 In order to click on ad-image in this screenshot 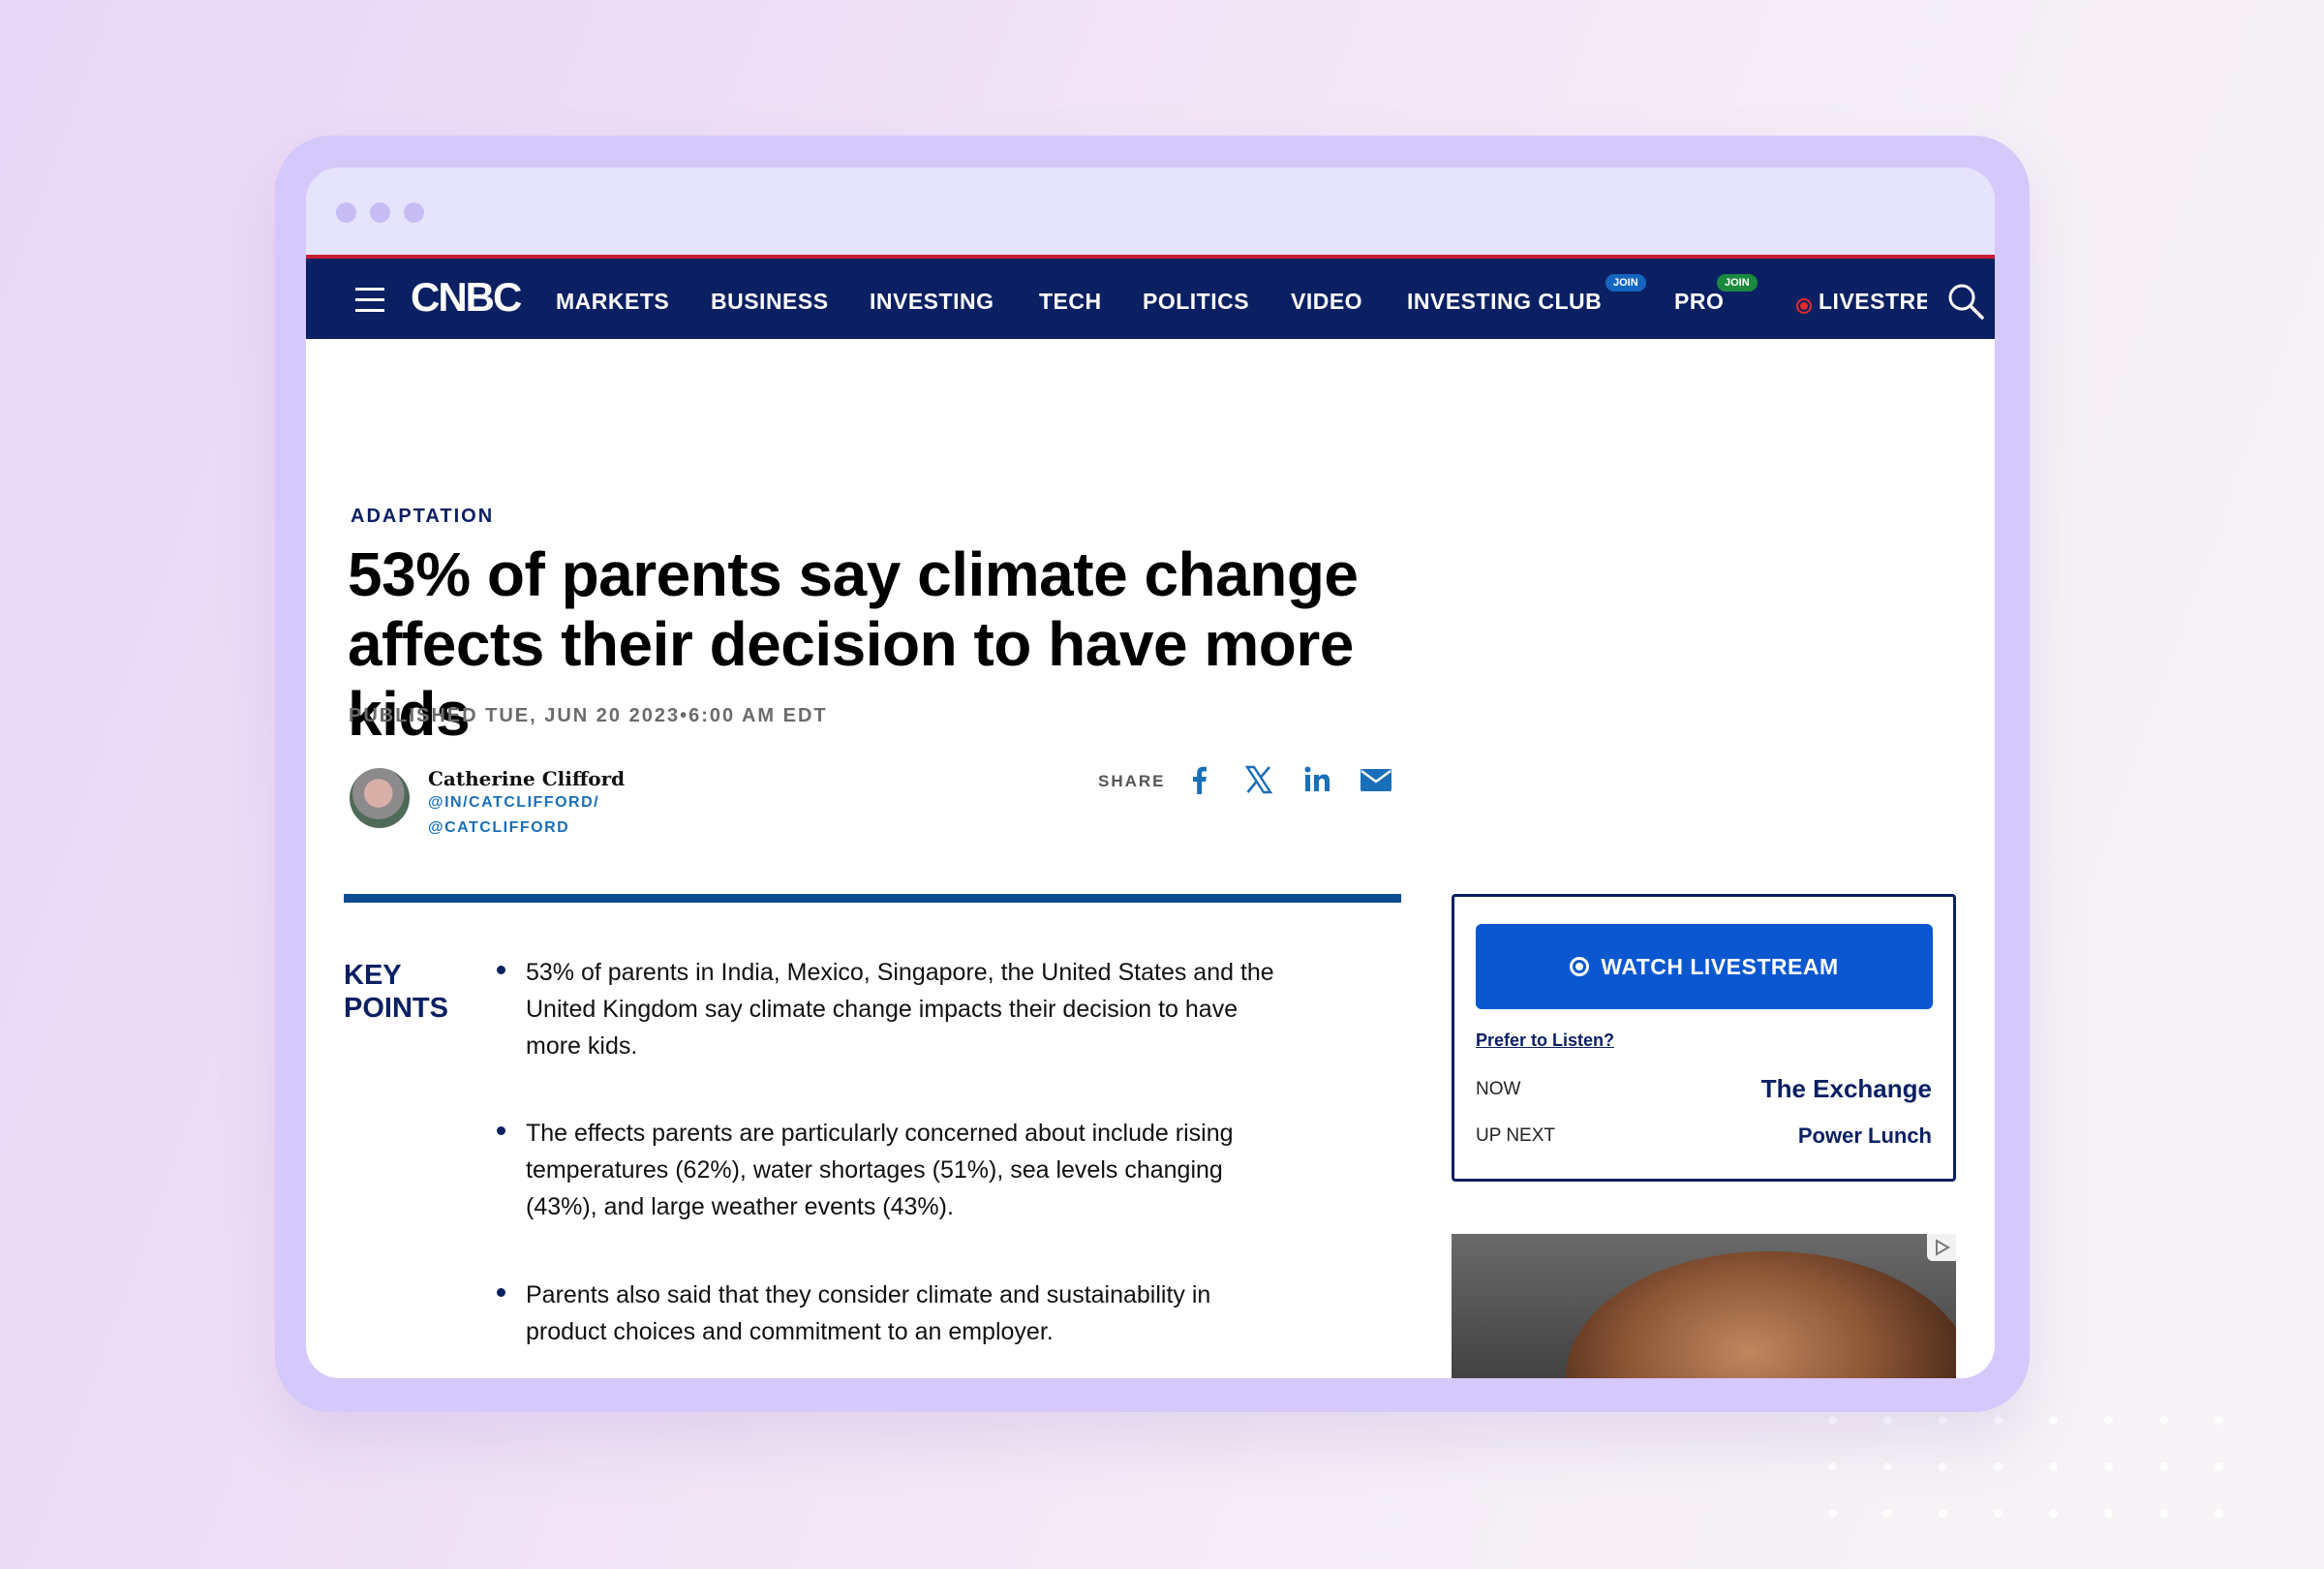, I will do `click(1761, 1314)`.